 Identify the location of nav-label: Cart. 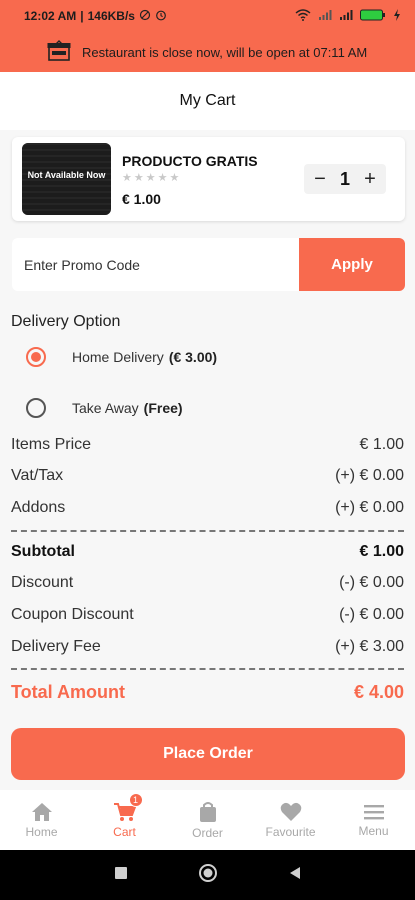
(124, 831).